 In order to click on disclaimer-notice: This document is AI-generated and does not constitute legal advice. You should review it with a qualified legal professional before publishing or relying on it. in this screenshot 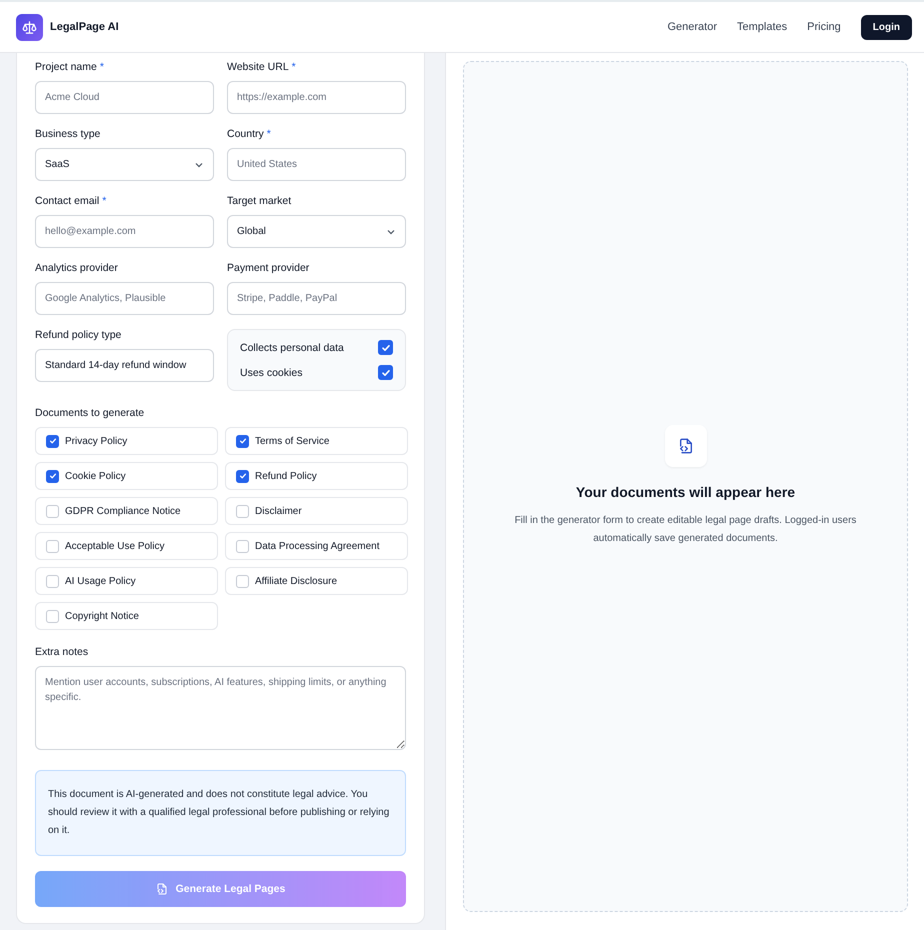, I will do `click(220, 813)`.